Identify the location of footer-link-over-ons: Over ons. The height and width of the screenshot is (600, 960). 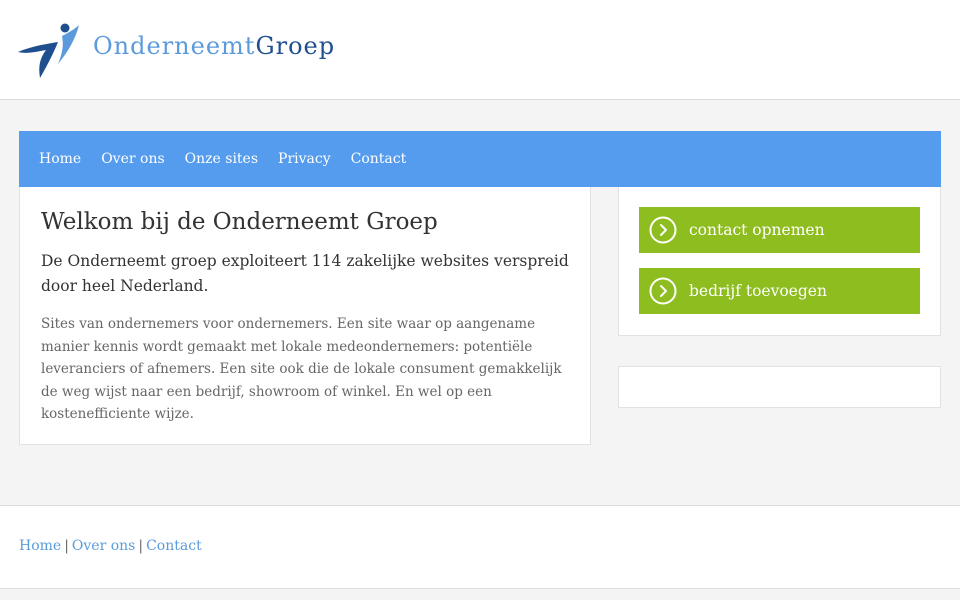
(103, 546).